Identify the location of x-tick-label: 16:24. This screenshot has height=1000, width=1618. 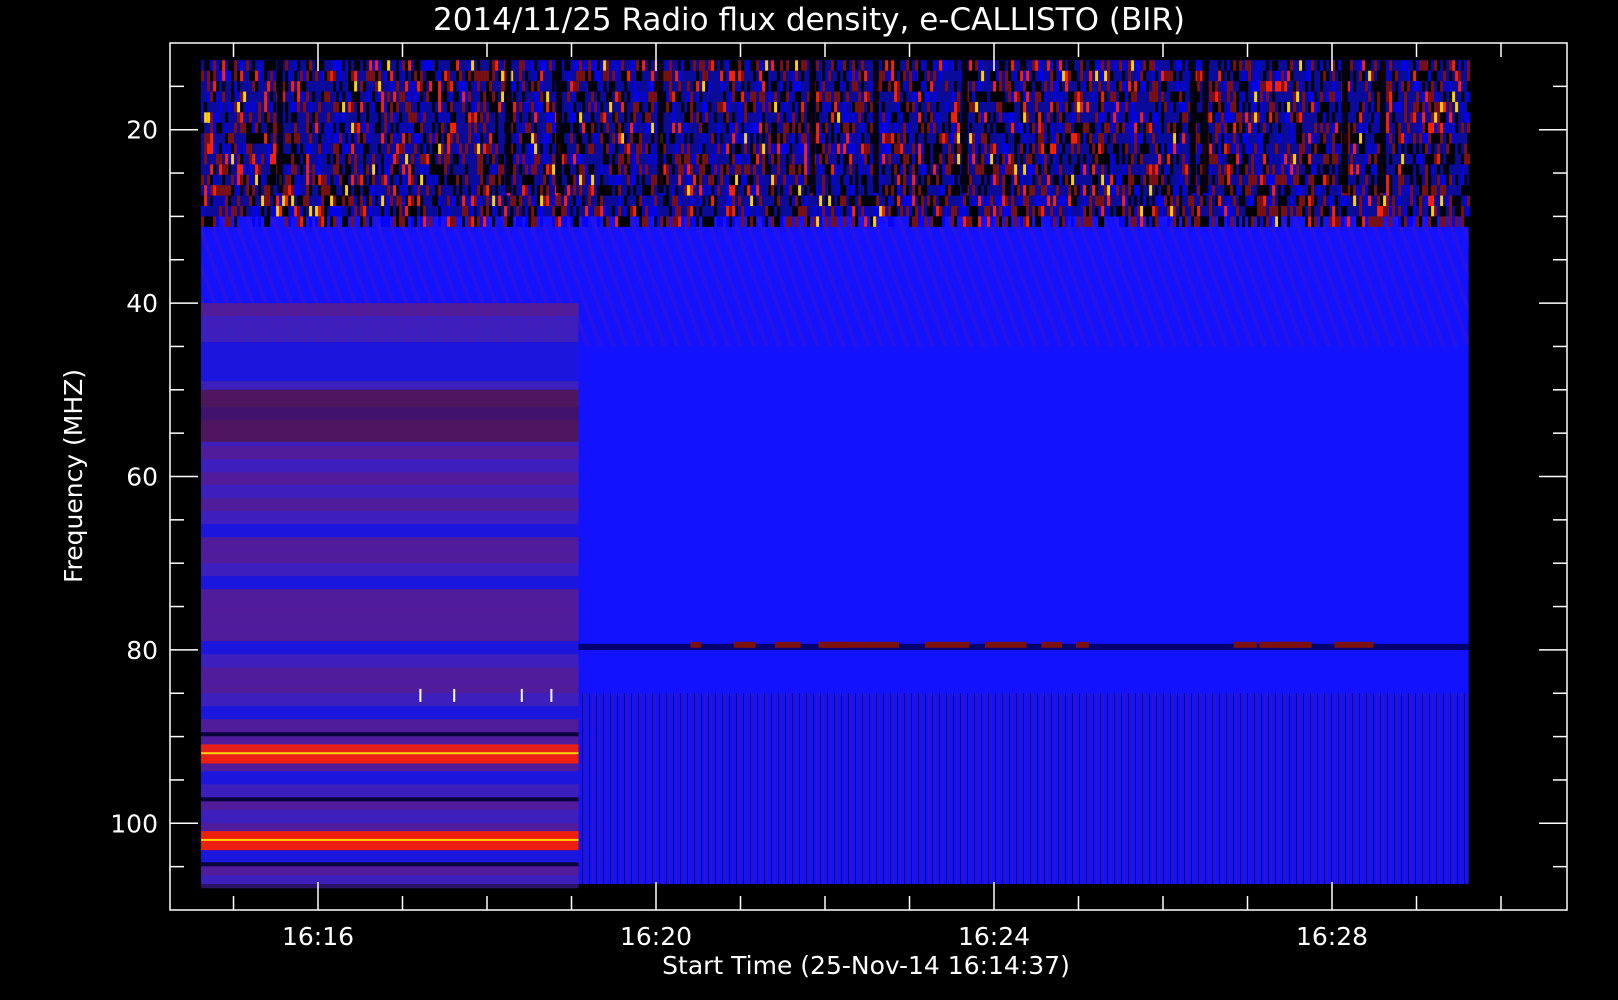
(994, 936).